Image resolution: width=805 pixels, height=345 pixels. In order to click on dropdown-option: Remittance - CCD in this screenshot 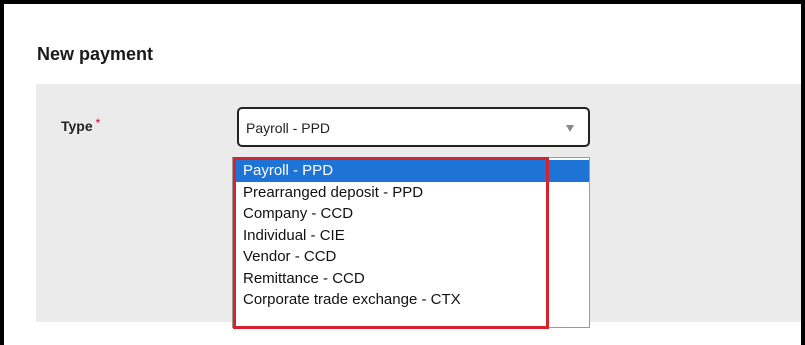, I will do `click(411, 279)`.